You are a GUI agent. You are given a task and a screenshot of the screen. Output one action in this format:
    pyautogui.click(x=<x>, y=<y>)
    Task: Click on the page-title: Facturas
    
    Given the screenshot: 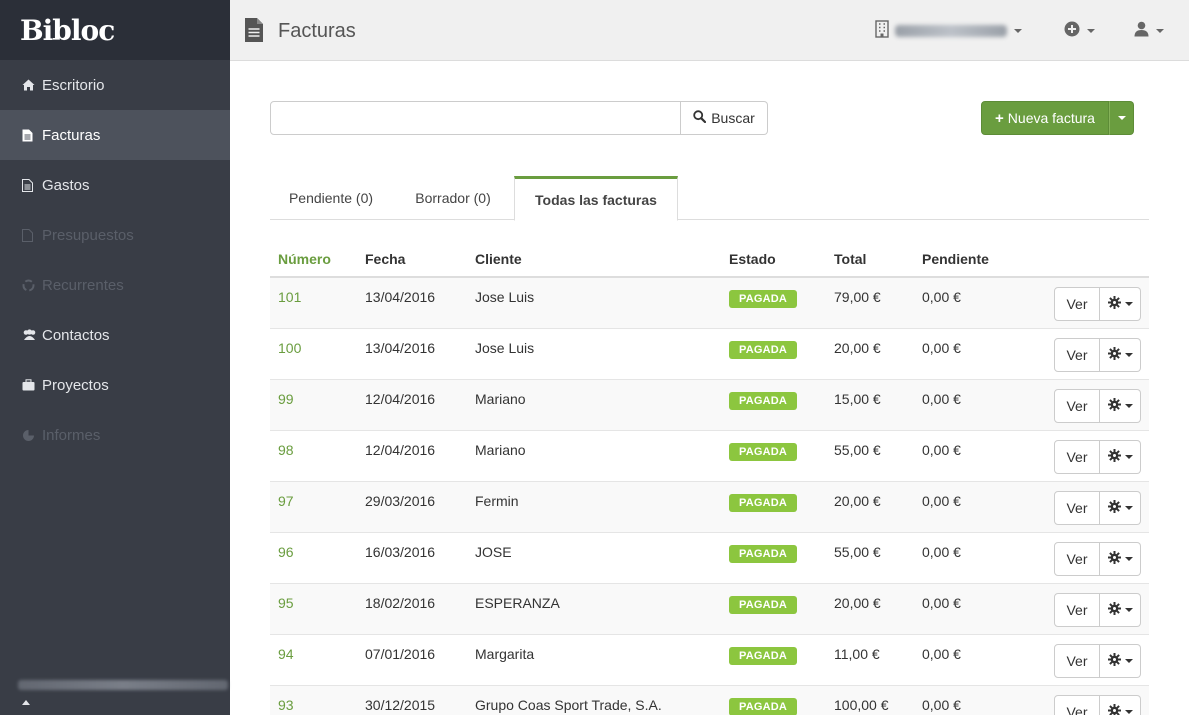 What is the action you would take?
    pyautogui.click(x=317, y=31)
    